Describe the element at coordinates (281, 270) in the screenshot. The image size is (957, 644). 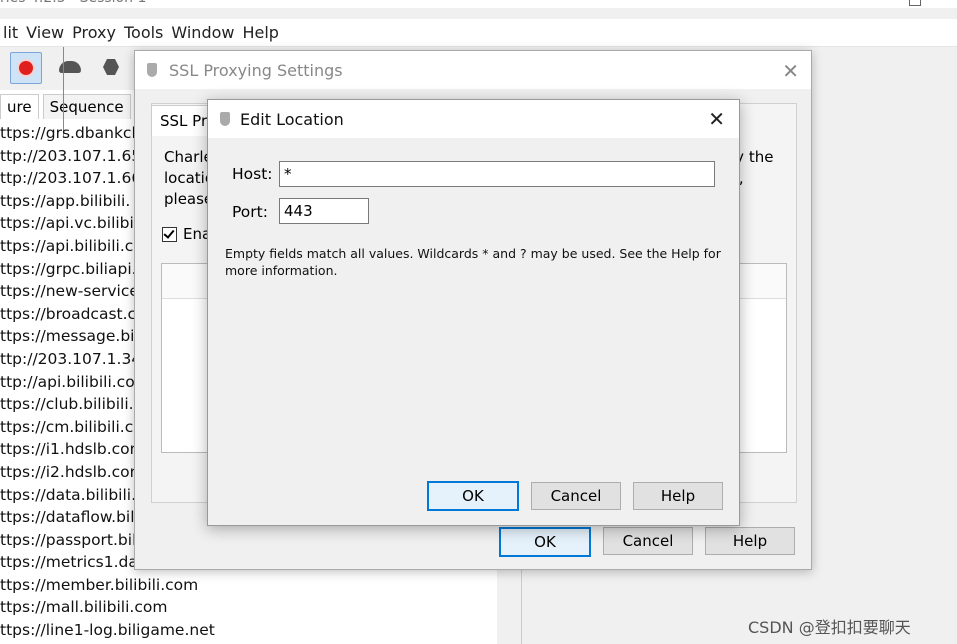
I see `help-text-line: more information.` at that location.